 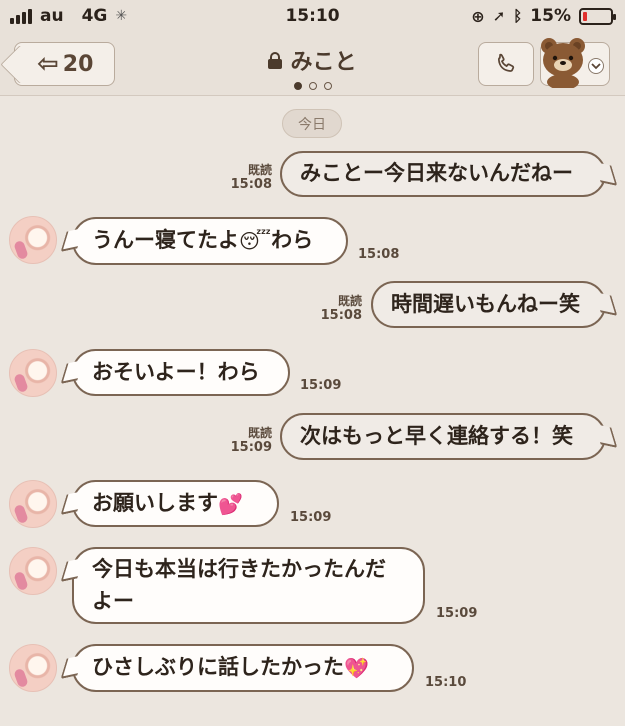 What do you see at coordinates (155, 502) in the screenshot?
I see `message-text: お願いします` at bounding box center [155, 502].